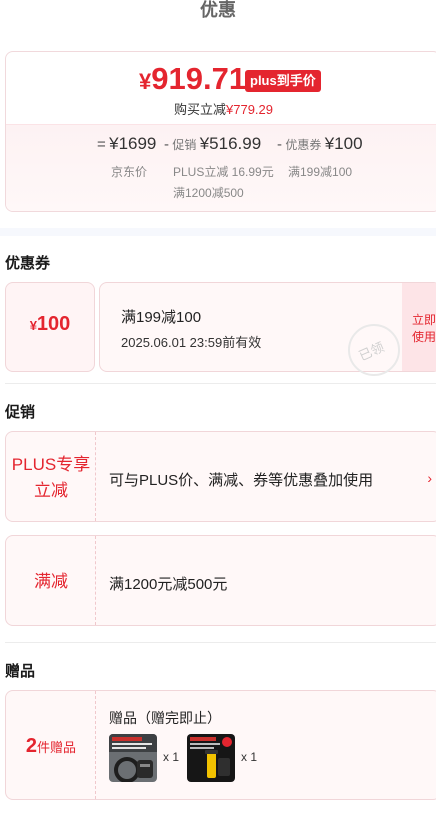 Image resolution: width=436 pixels, height=820 pixels. What do you see at coordinates (28, 263) in the screenshot?
I see `coupon-section-heading: 优惠券` at bounding box center [28, 263].